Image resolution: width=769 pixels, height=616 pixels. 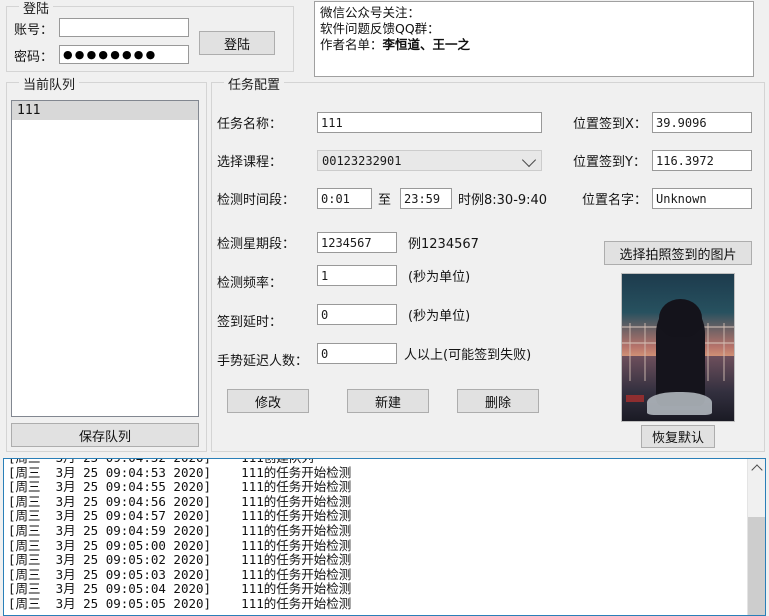 What do you see at coordinates (357, 353) in the screenshot?
I see `gesture-delay-input: 0` at bounding box center [357, 353].